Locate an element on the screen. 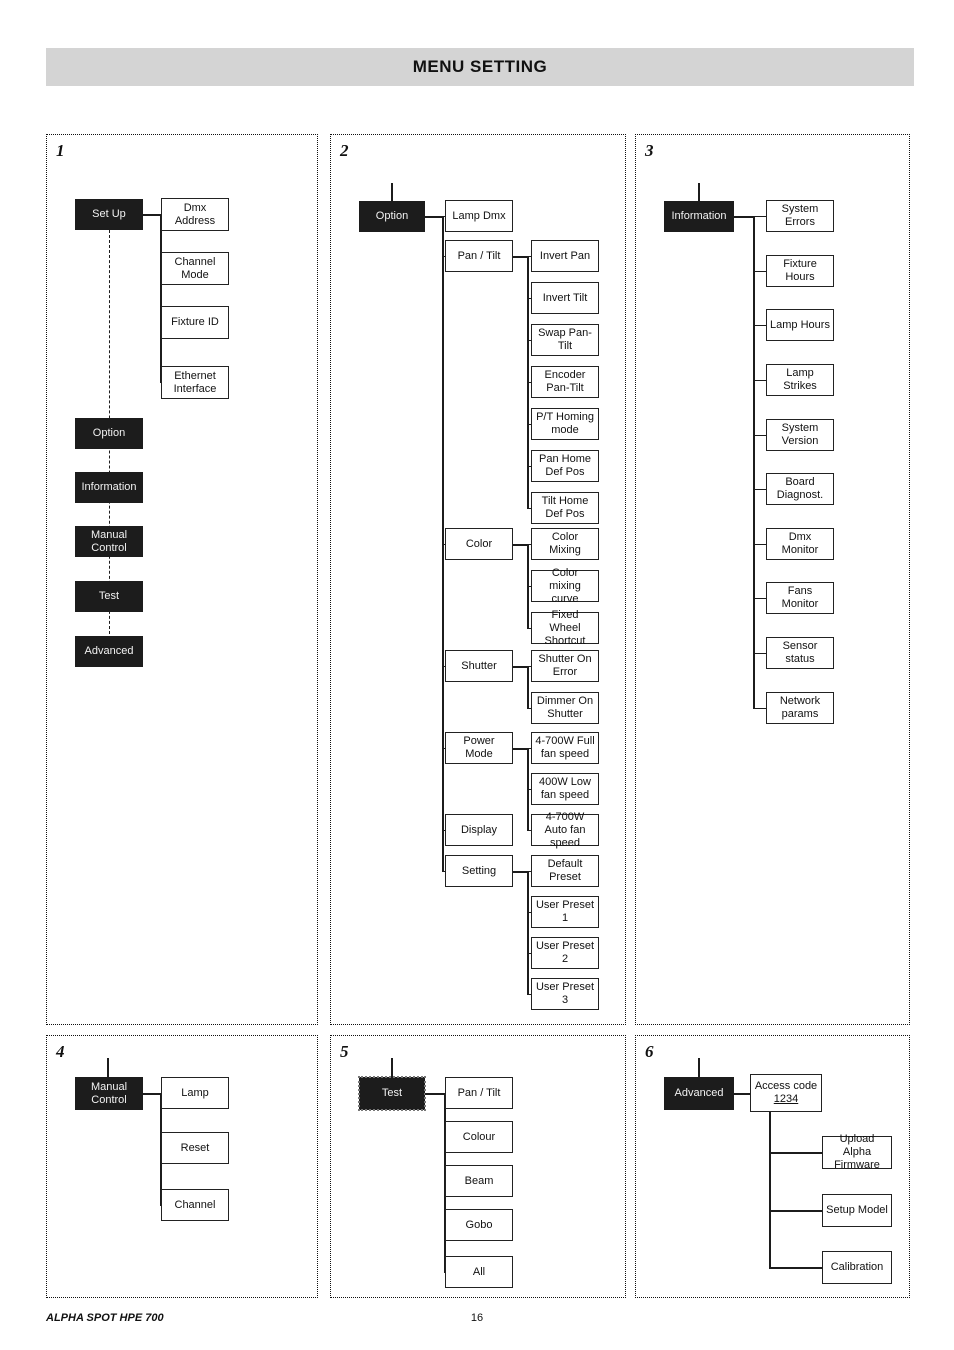  node-channel-mode: Channel Mode is located at coordinates (195, 268).